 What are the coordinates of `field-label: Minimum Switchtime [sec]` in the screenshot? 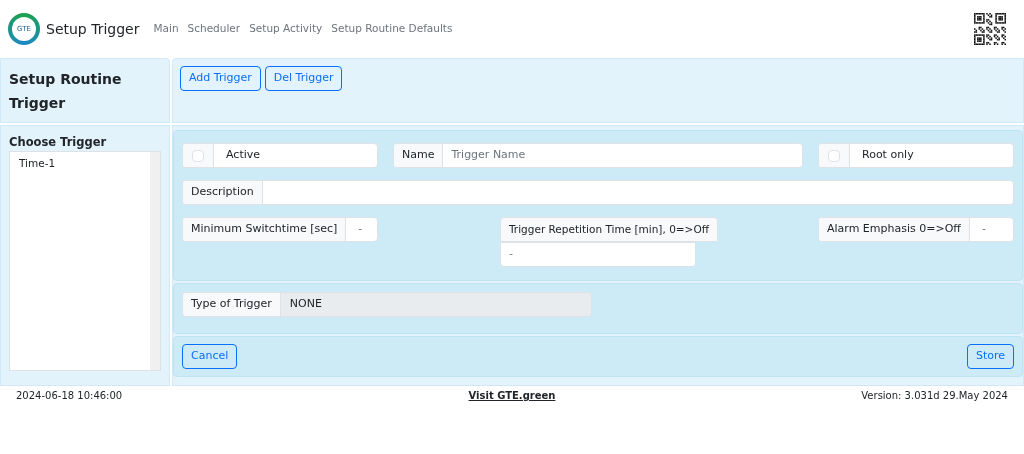 It's located at (265, 229).